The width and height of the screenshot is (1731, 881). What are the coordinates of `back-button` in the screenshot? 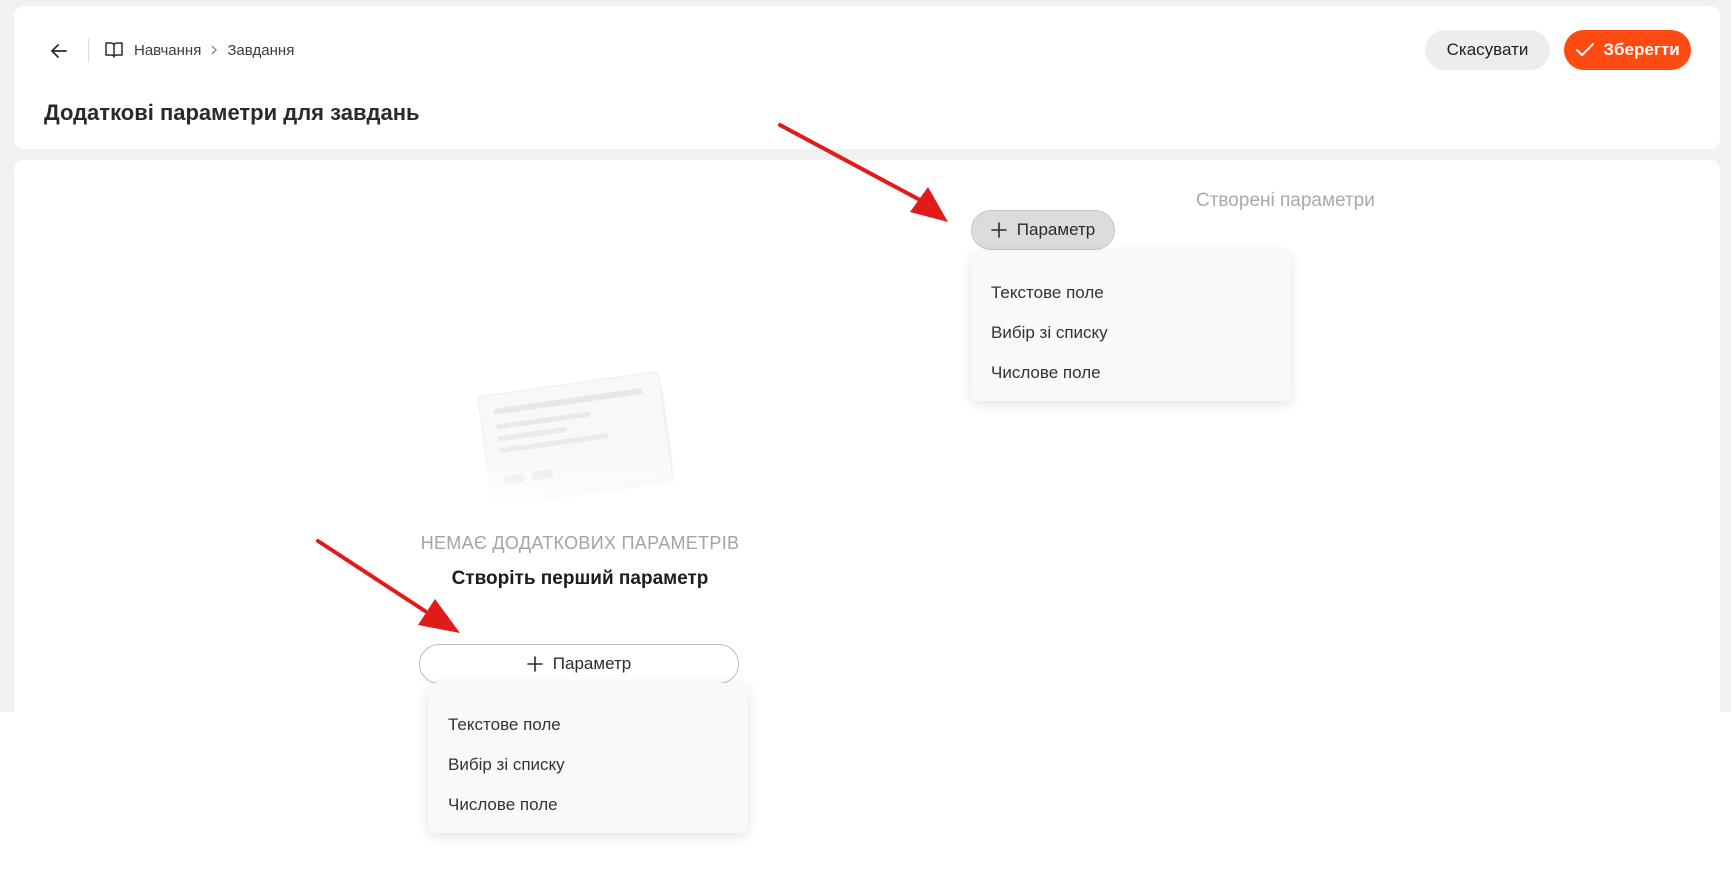 It's located at (59, 51).